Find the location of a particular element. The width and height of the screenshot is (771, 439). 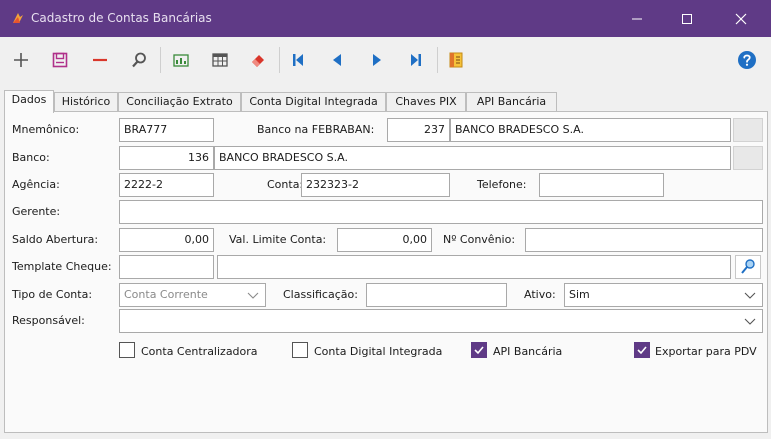

telefone-label: Telefone: is located at coordinates (502, 184).